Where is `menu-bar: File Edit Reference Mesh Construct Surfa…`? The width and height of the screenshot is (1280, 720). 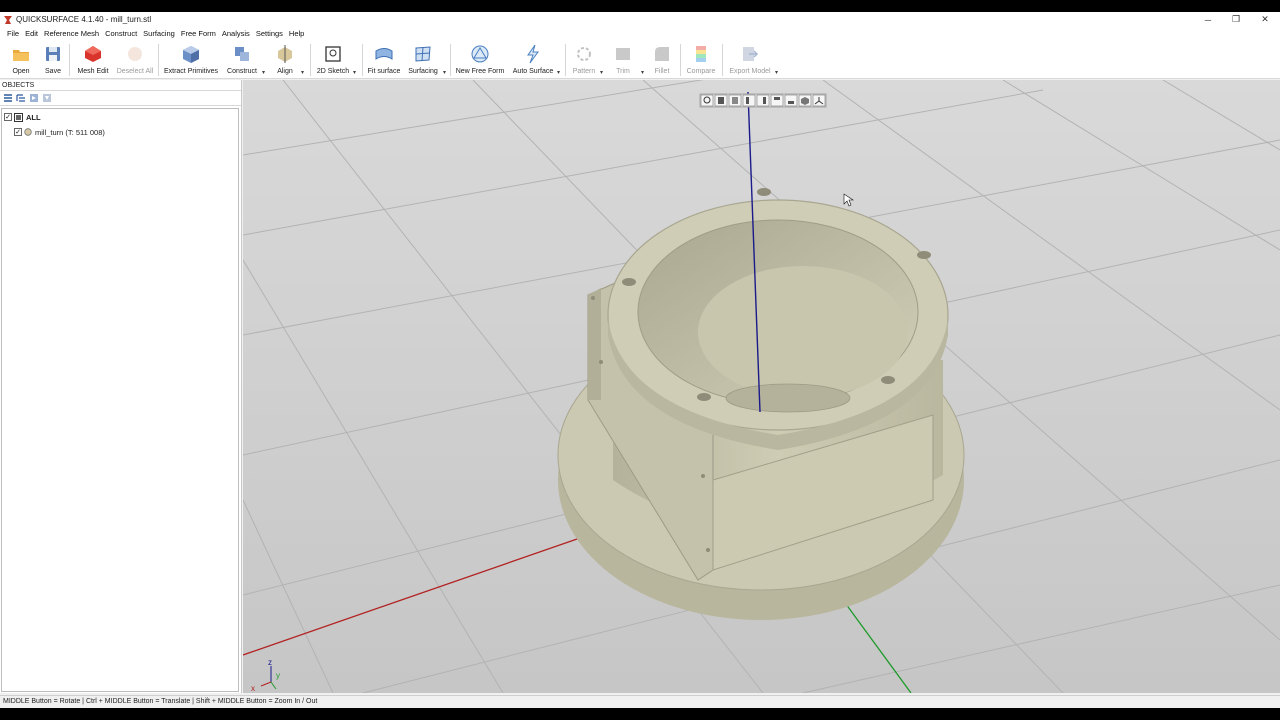 menu-bar: File Edit Reference Mesh Construct Surfa… is located at coordinates (640, 33).